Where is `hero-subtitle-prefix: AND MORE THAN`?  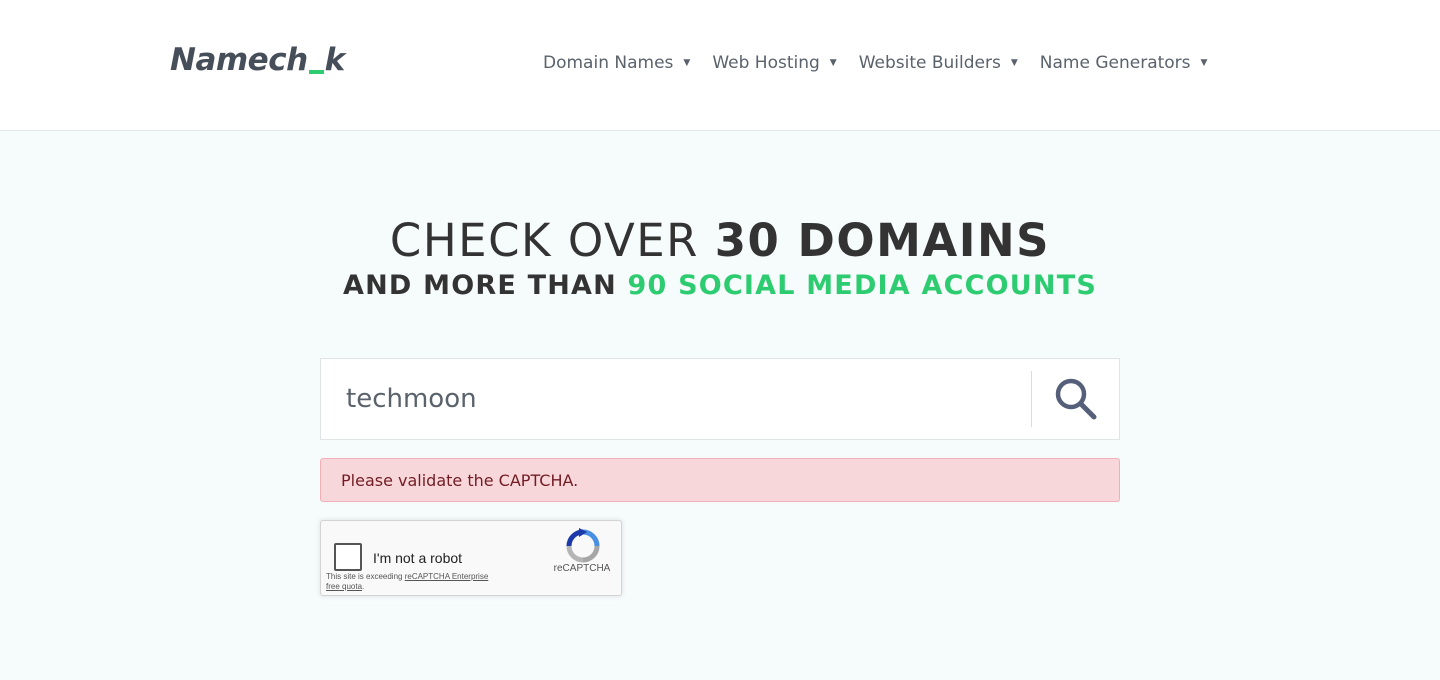 hero-subtitle-prefix: AND MORE THAN is located at coordinates (485, 285).